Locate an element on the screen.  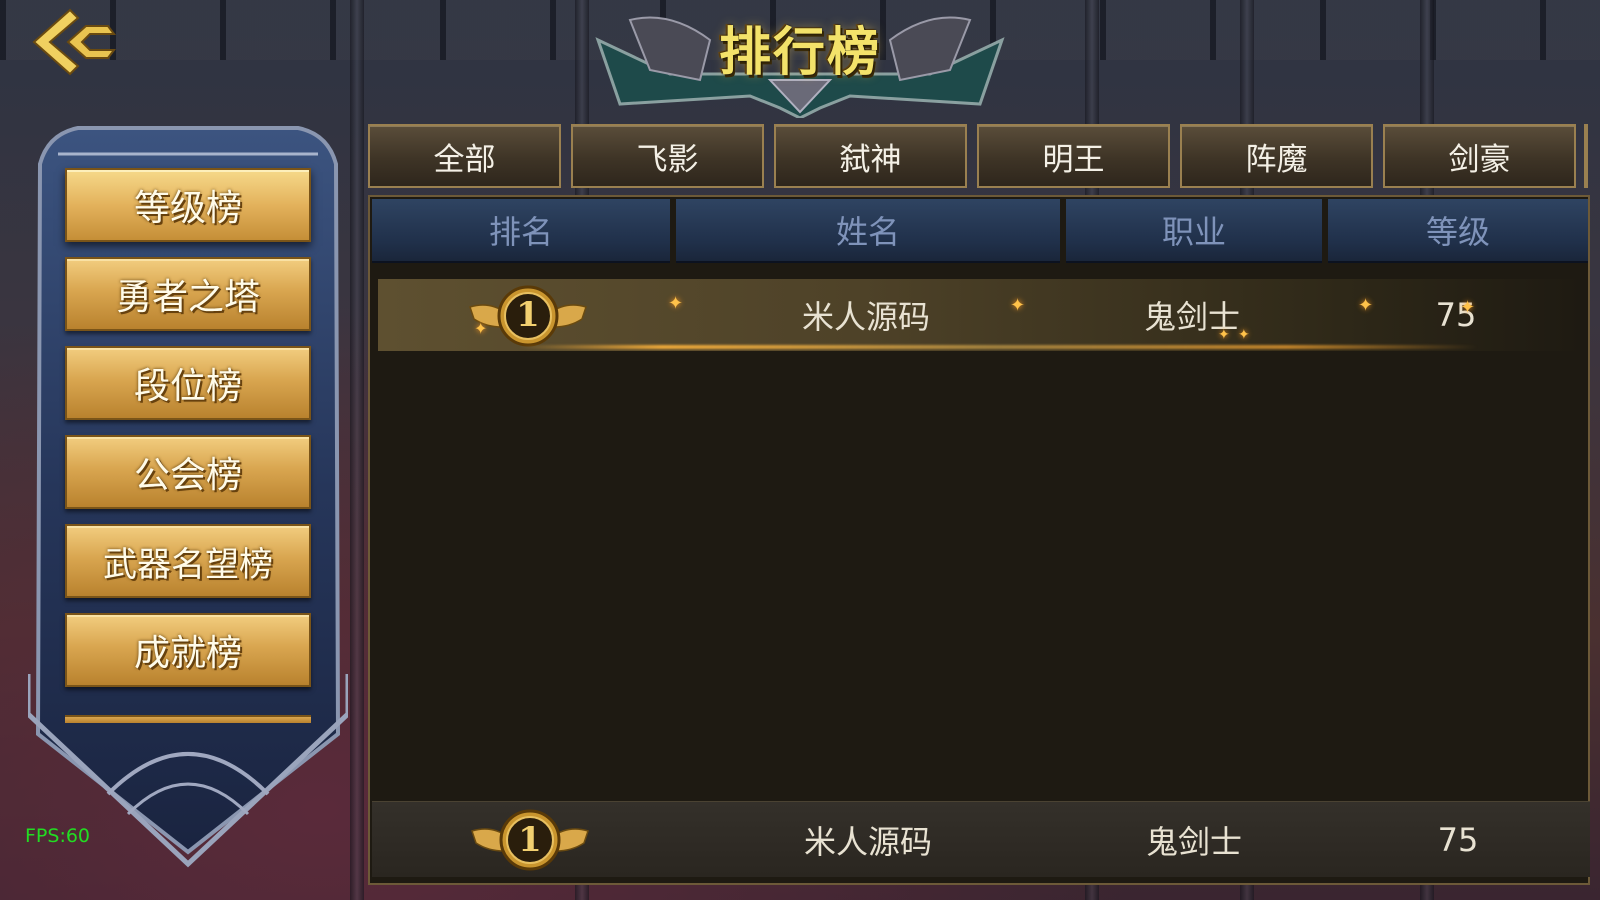
tab-overflow-edge is located at coordinates (1586, 156).